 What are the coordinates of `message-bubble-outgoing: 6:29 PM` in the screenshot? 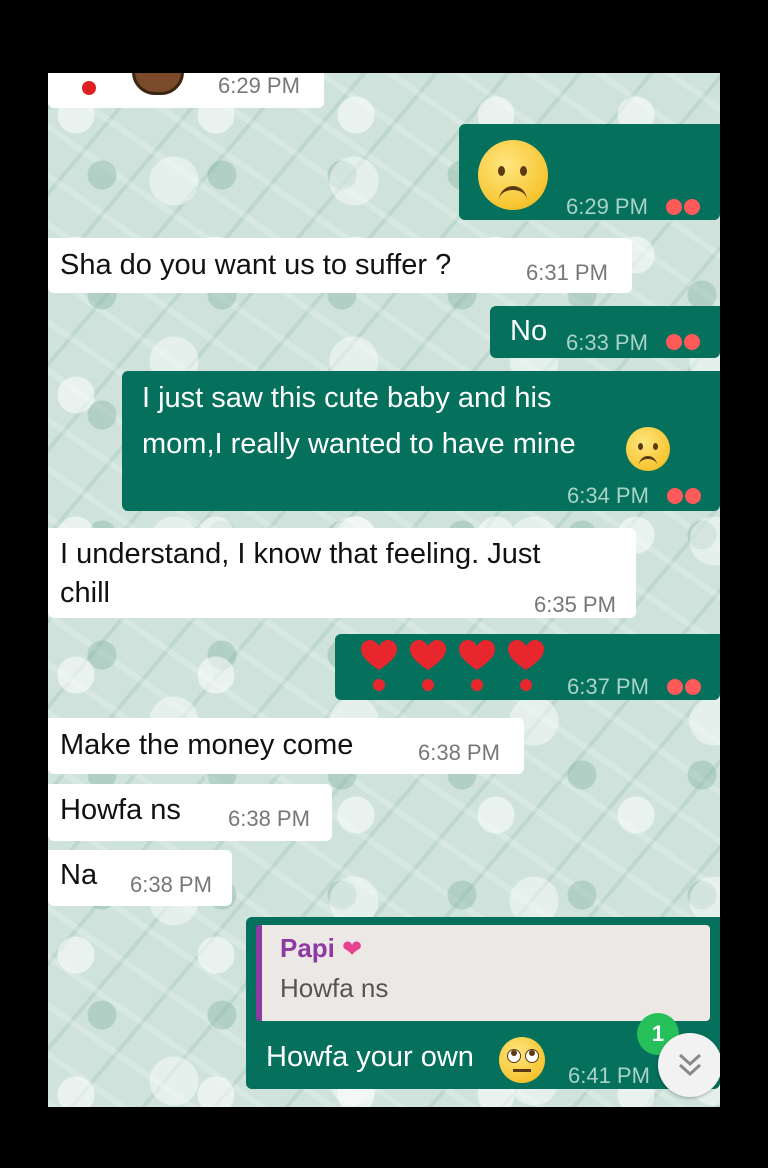 It's located at (589, 172).